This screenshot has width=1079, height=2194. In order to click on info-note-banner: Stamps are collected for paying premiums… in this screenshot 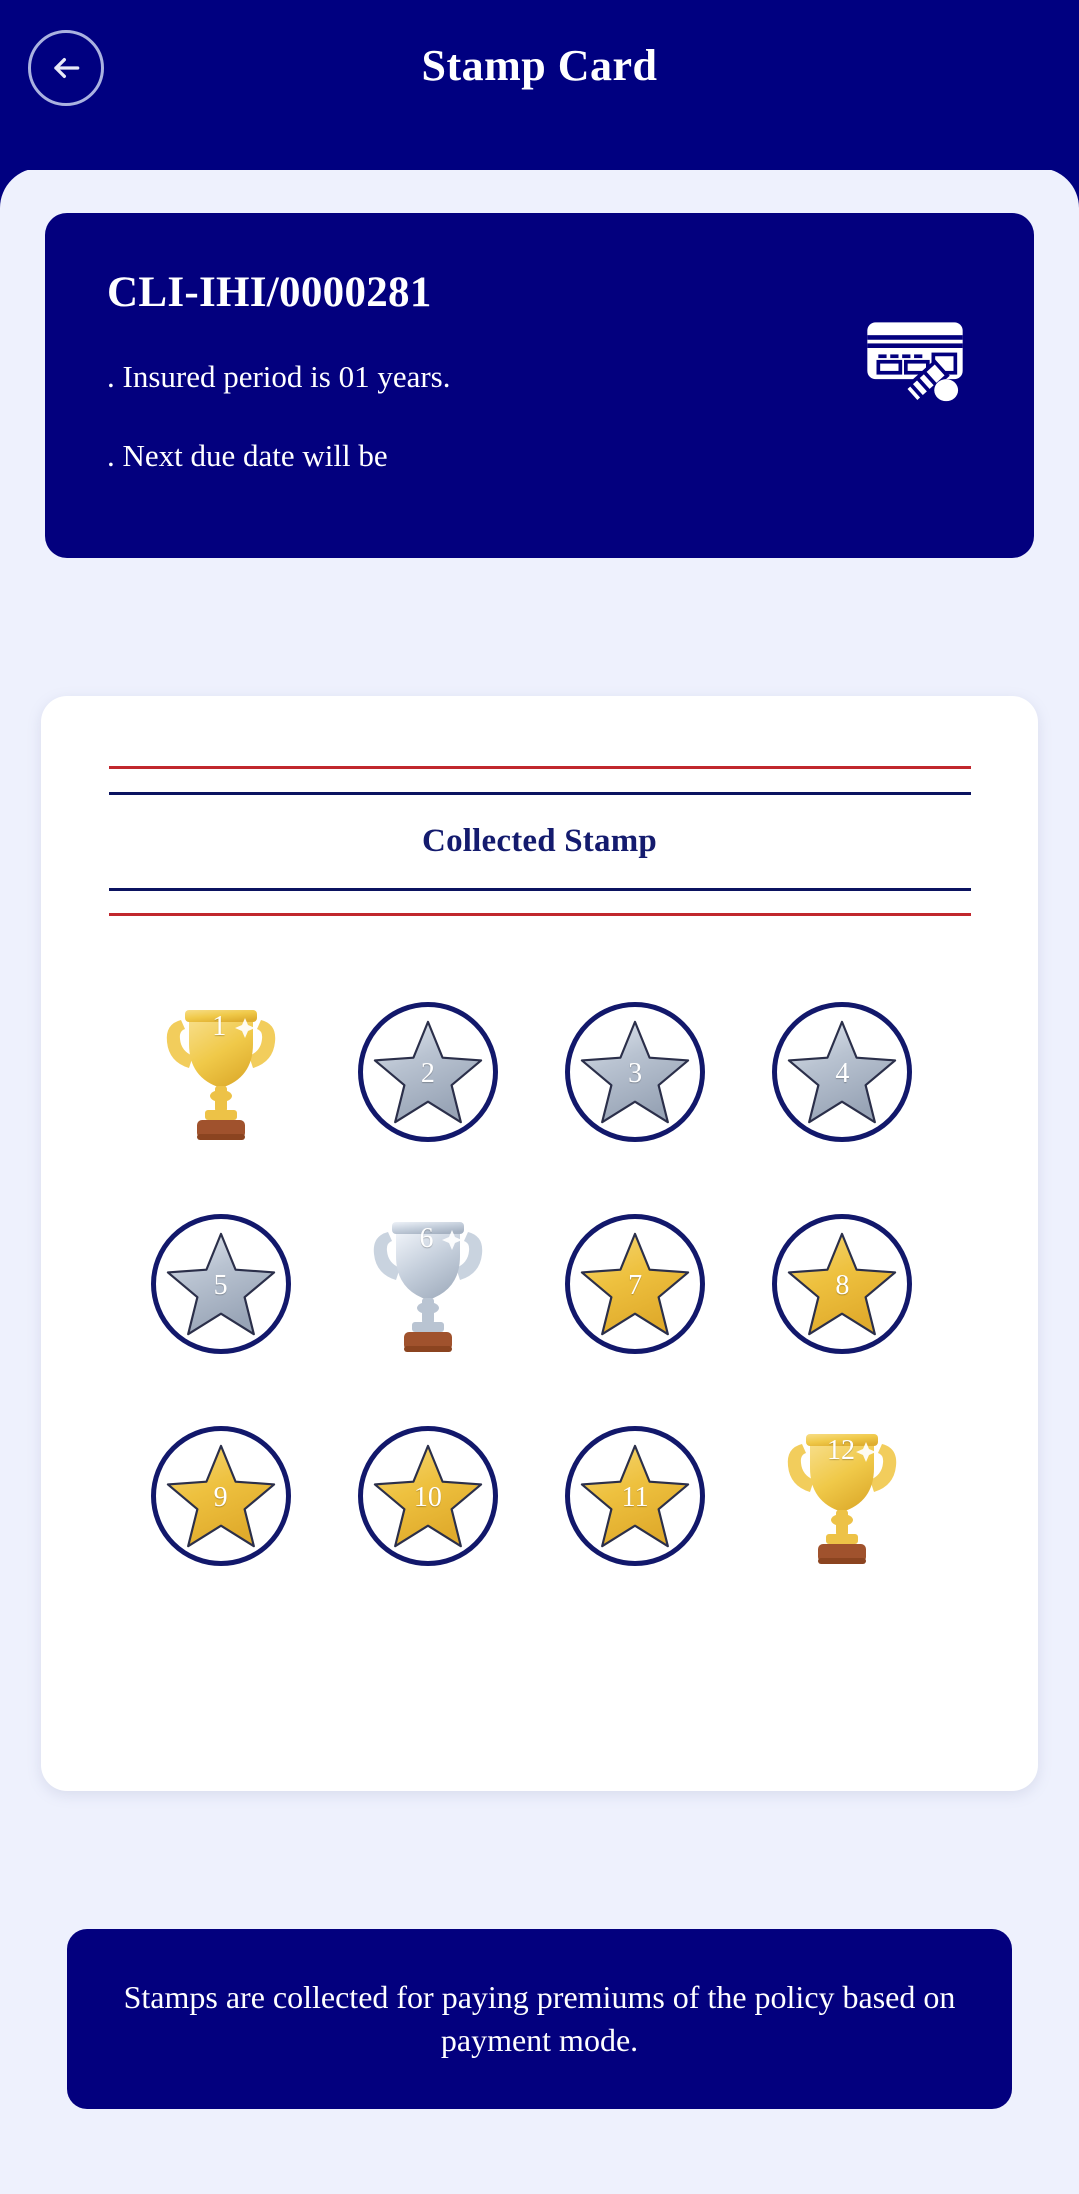, I will do `click(539, 2019)`.